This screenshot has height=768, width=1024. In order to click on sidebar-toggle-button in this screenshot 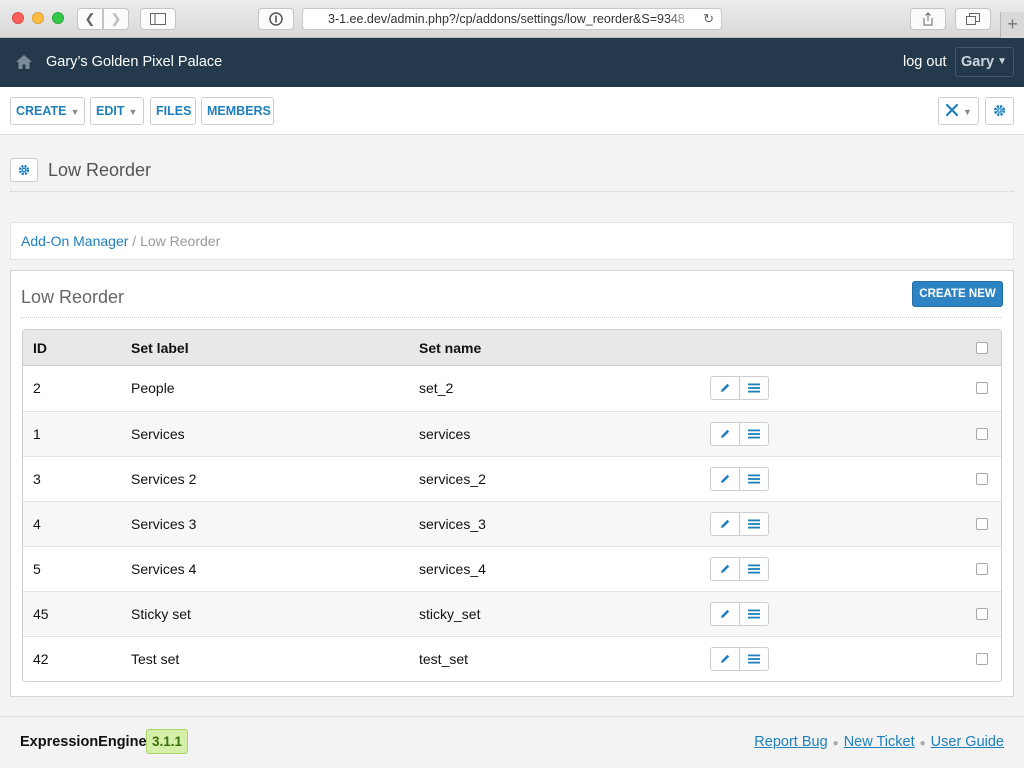, I will do `click(158, 19)`.